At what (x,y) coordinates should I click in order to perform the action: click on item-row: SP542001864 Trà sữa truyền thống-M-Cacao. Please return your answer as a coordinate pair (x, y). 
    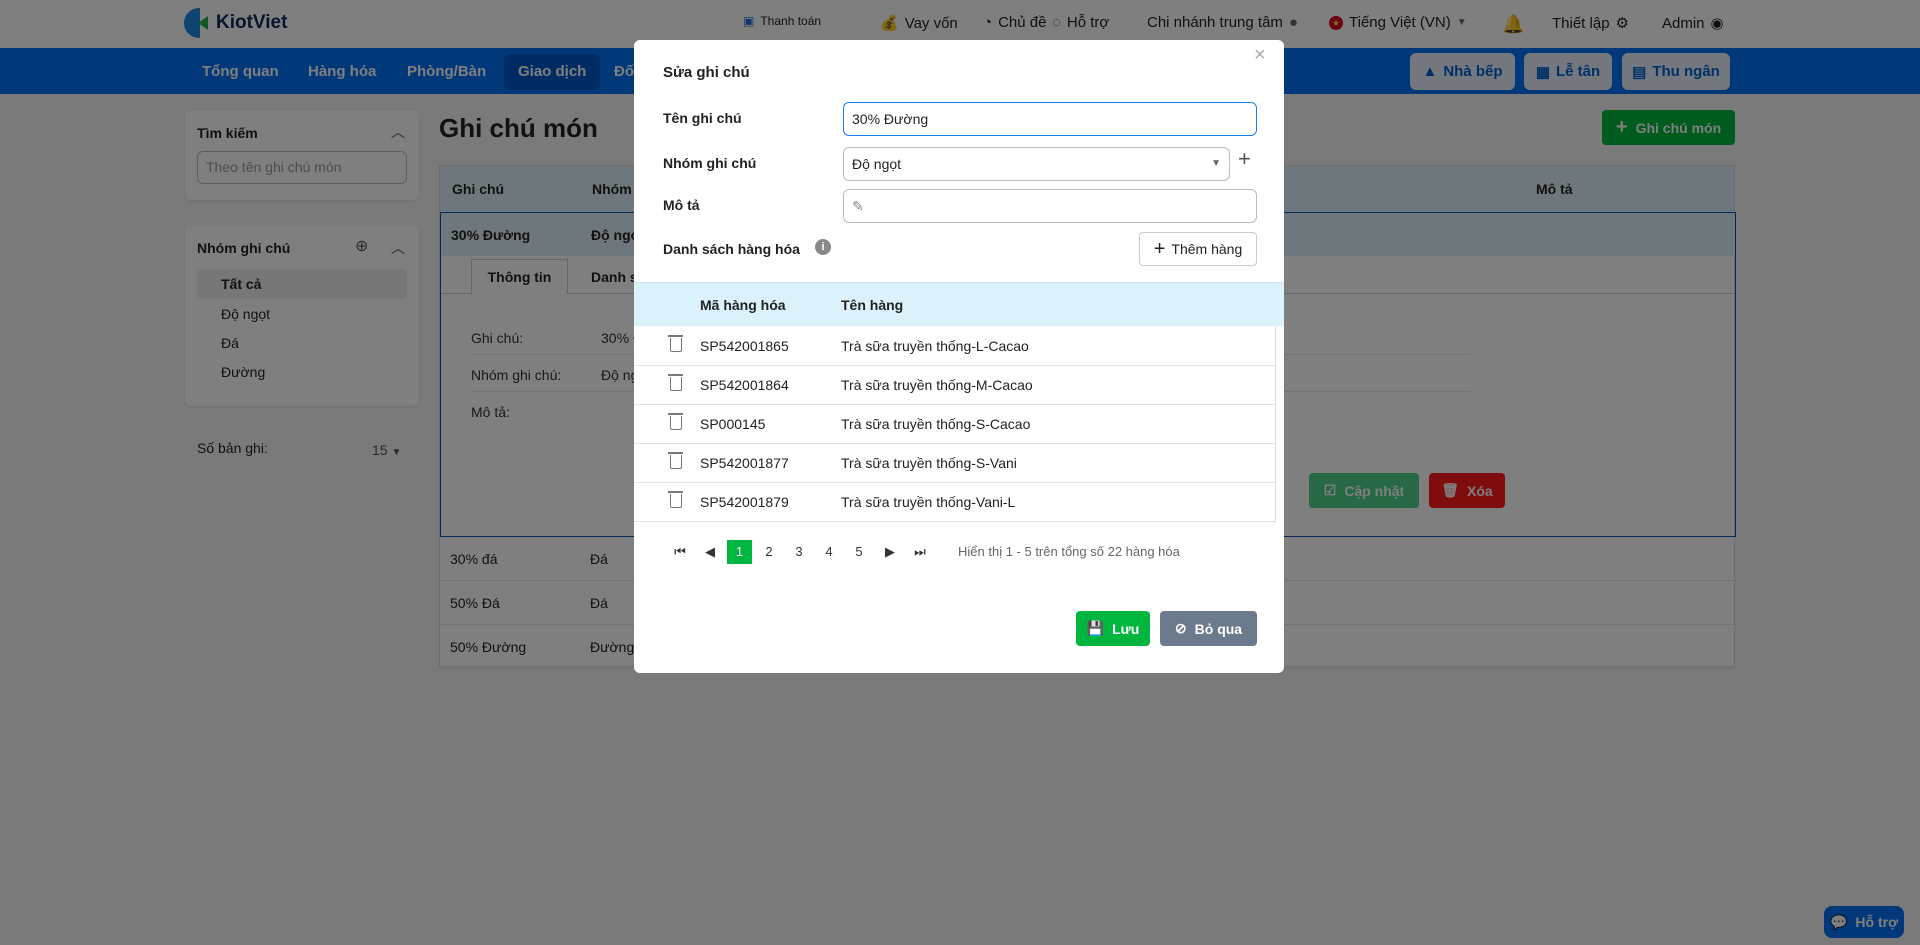
    Looking at the image, I should click on (955, 385).